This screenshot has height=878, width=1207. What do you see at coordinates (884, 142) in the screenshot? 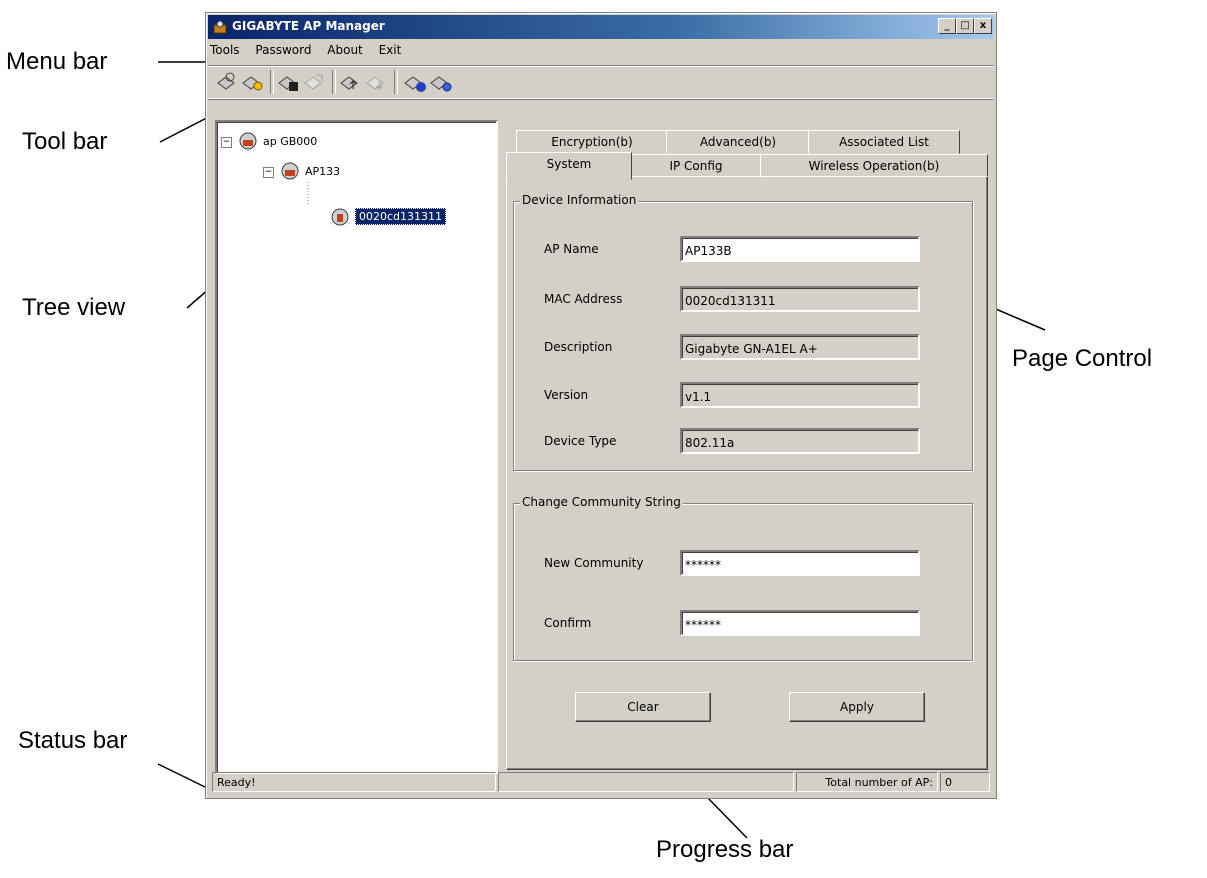
I see `tab-associated-list: Associated List` at bounding box center [884, 142].